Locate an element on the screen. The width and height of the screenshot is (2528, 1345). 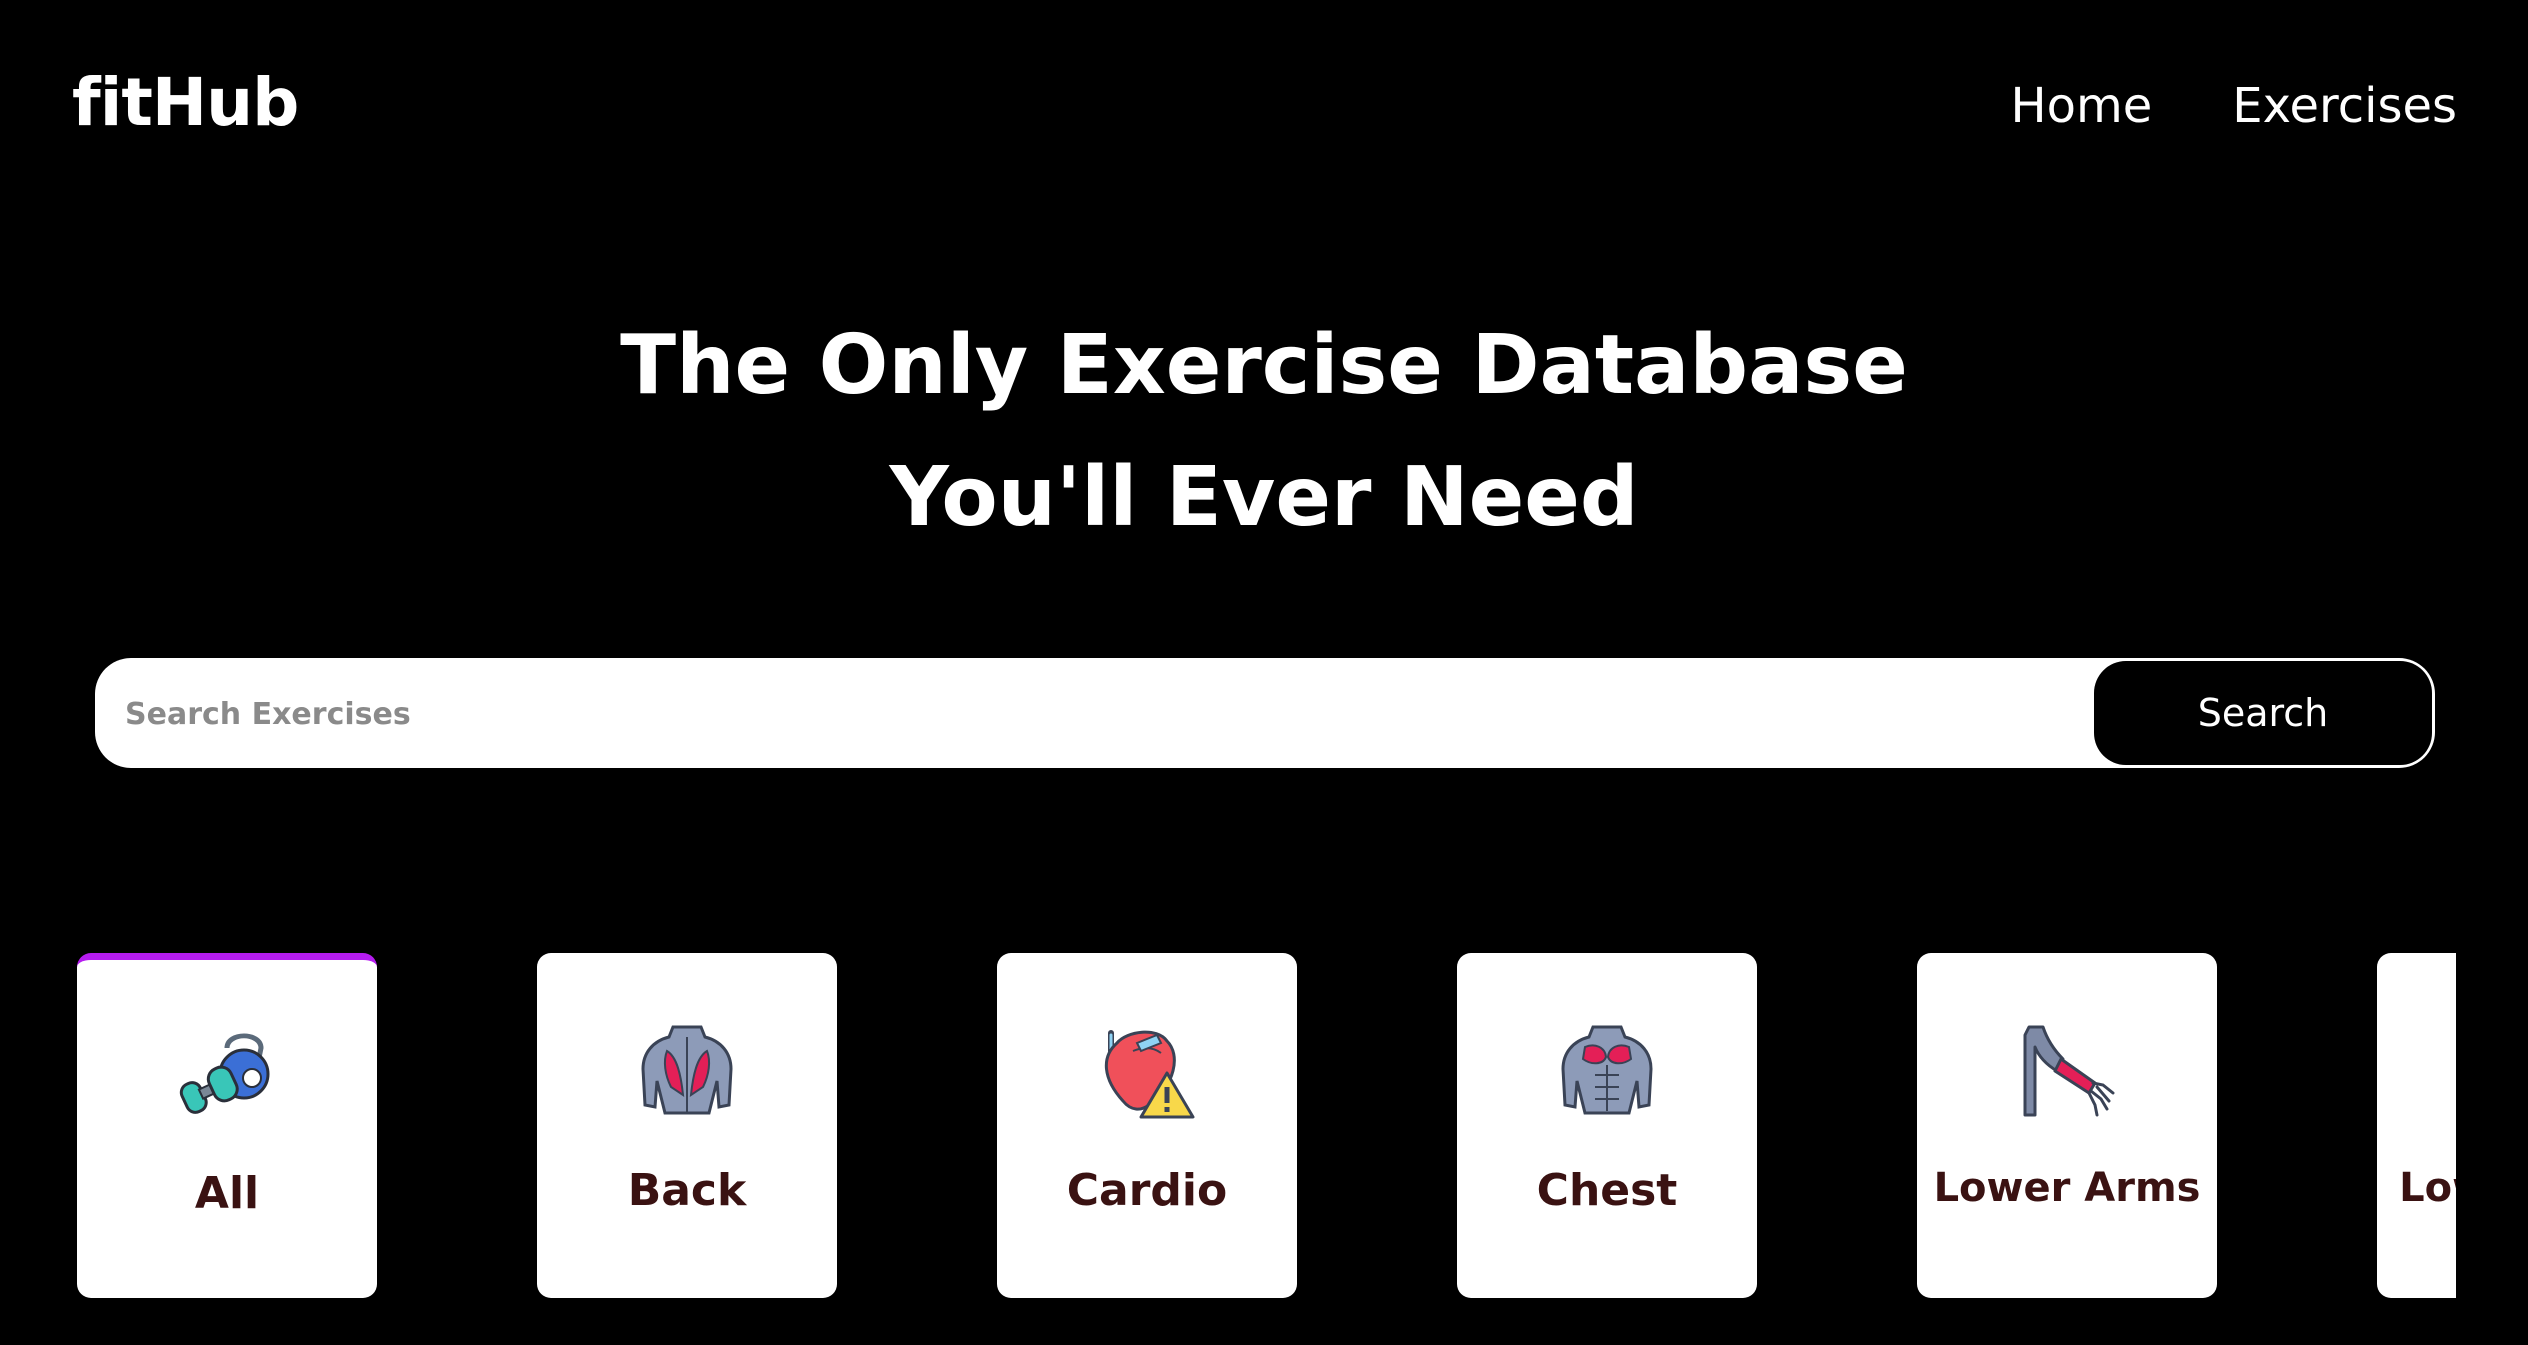
category-card-back: Back is located at coordinates (687, 1125).